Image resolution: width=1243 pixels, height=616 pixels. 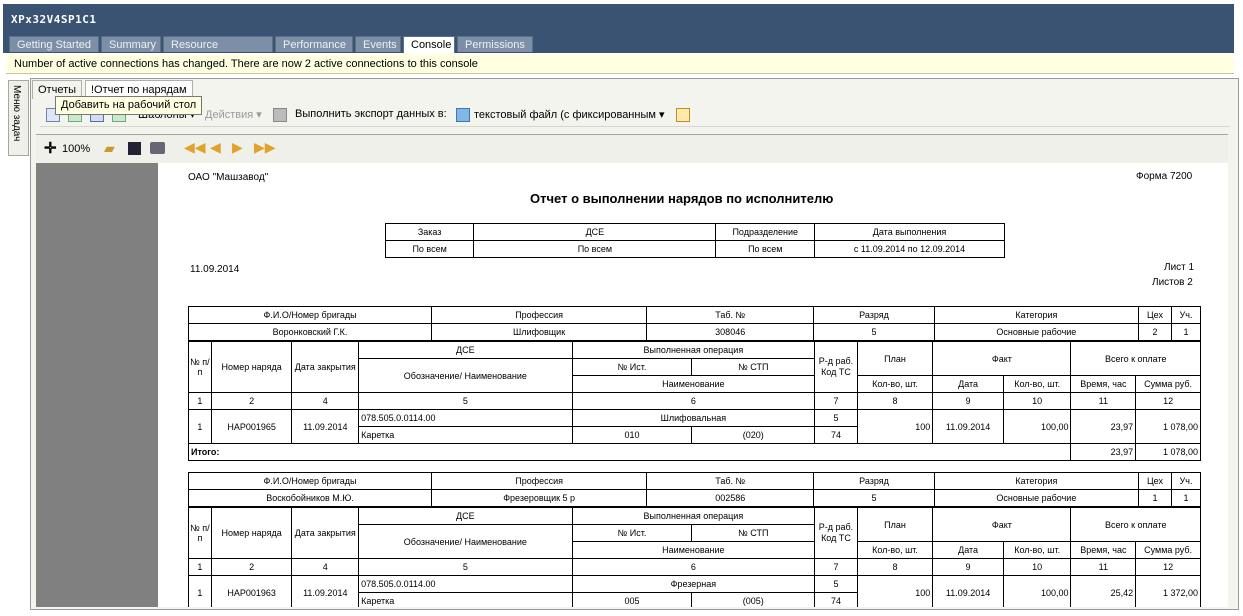 I want to click on prev-page-icon: ◀, so click(x=215, y=147).